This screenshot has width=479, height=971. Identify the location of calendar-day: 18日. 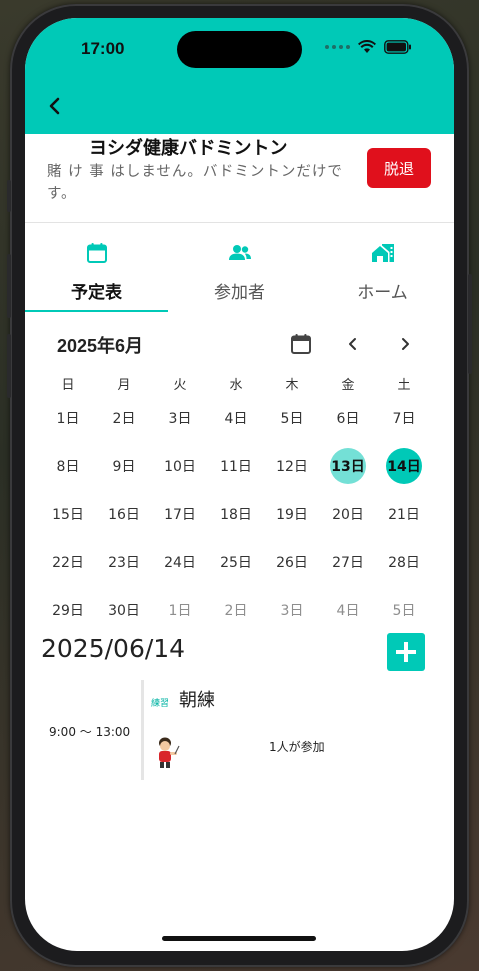
(236, 514).